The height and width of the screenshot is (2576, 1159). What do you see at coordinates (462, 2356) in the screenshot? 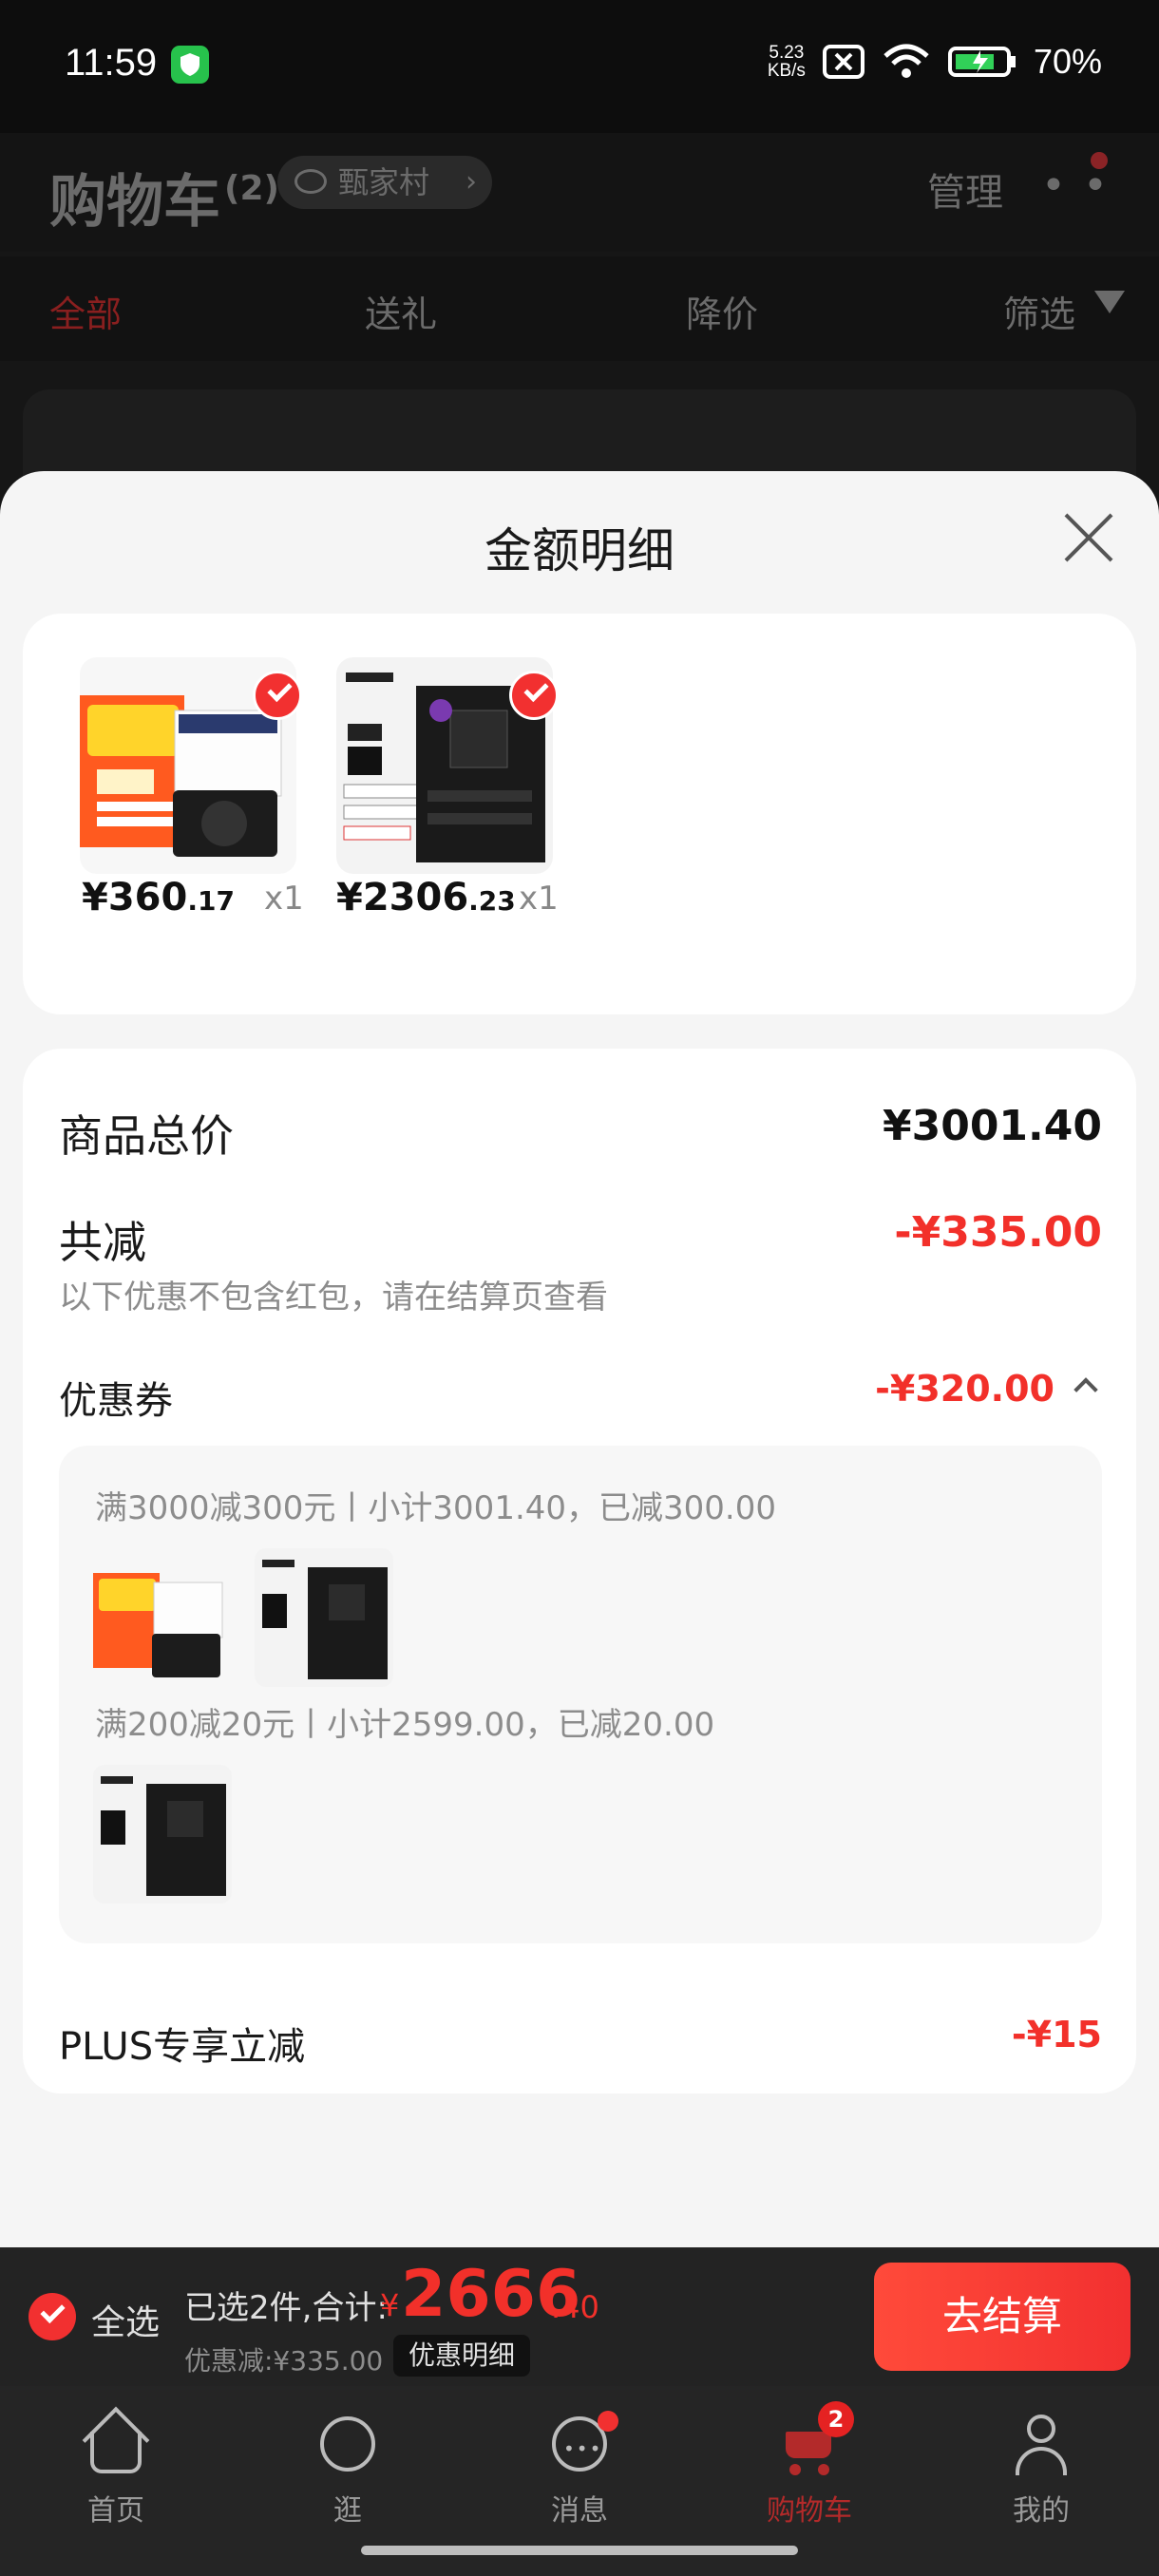
I see `discount-detail-button: 优惠明细` at bounding box center [462, 2356].